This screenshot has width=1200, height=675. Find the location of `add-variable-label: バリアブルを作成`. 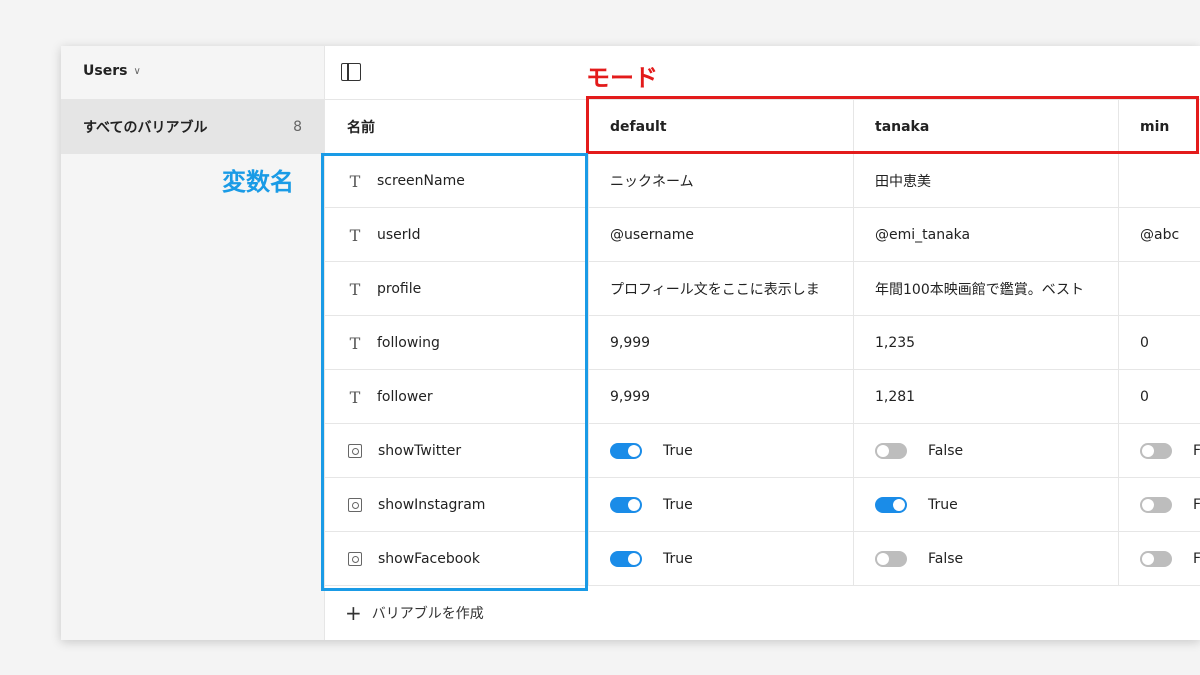

add-variable-label: バリアブルを作成 is located at coordinates (427, 614).